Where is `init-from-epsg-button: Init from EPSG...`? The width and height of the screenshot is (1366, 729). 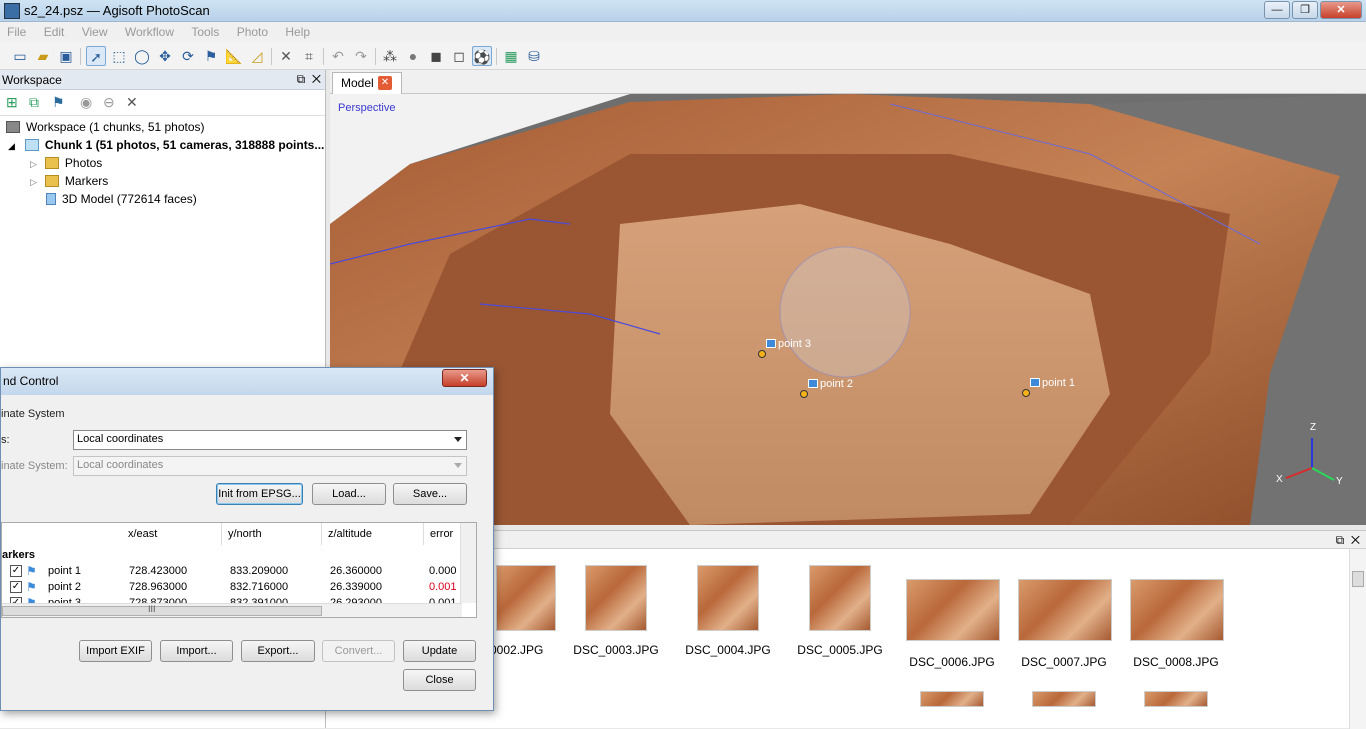 init-from-epsg-button: Init from EPSG... is located at coordinates (259, 494).